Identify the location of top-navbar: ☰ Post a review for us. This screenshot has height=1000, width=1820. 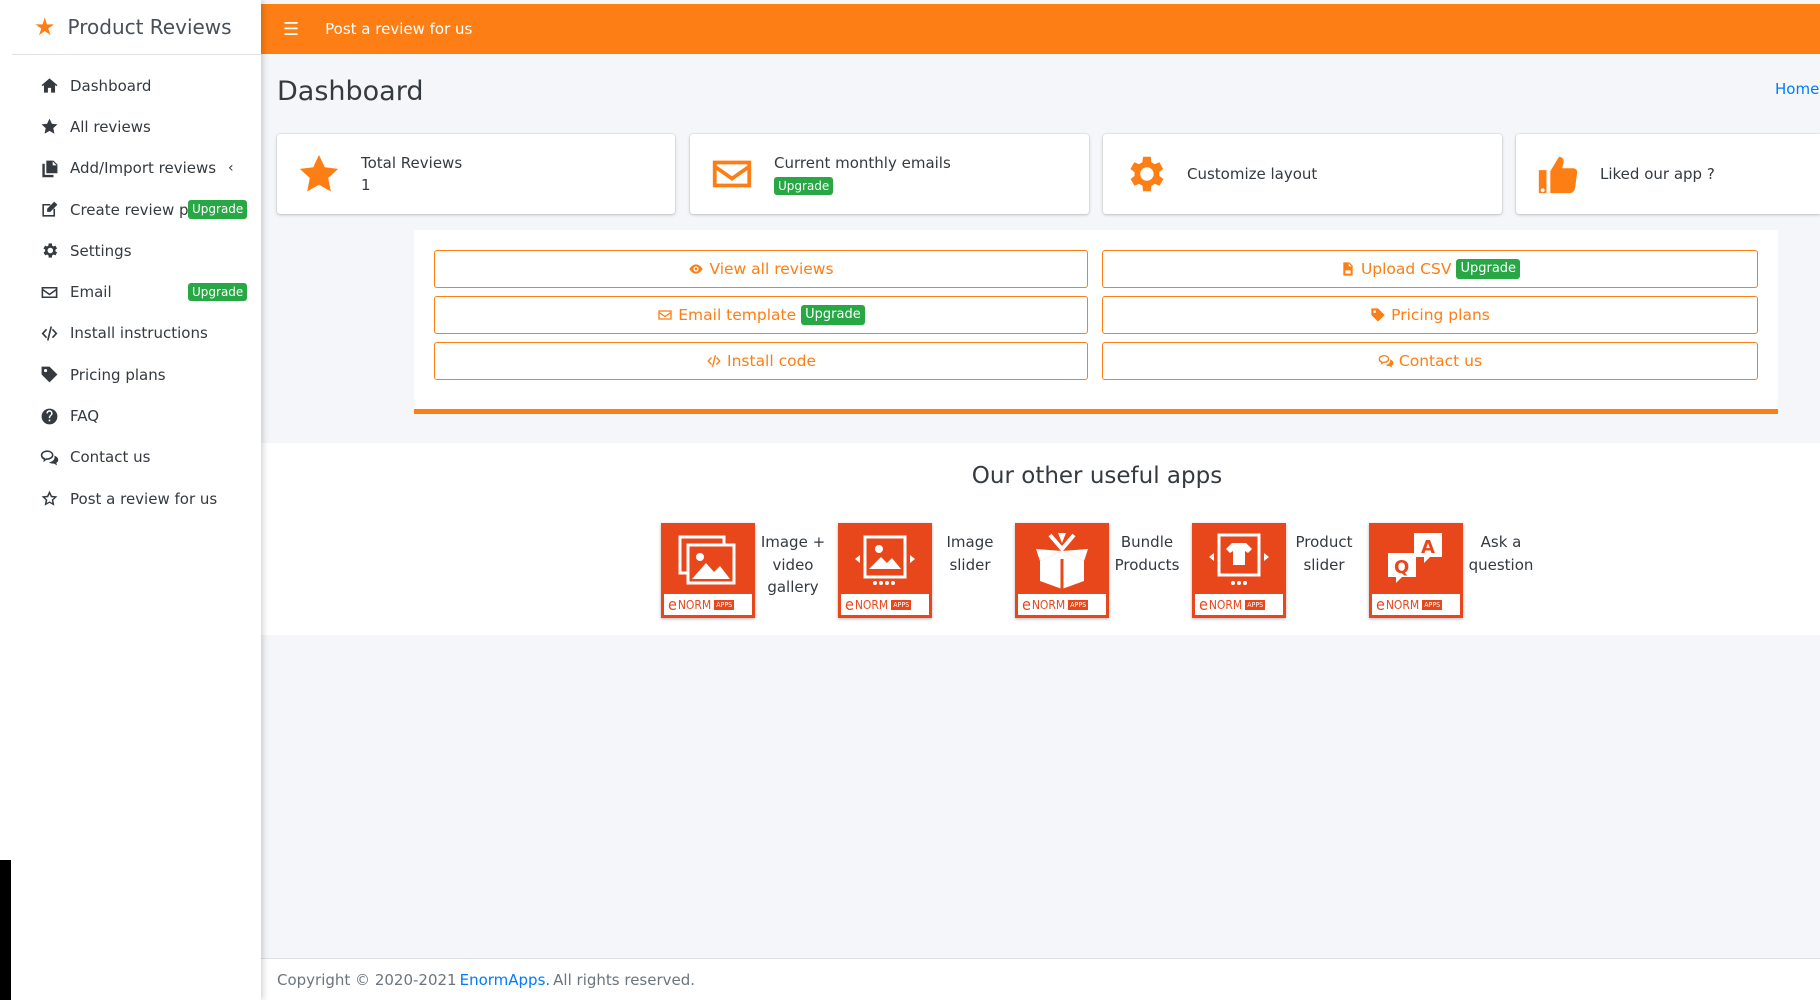
(1040, 29).